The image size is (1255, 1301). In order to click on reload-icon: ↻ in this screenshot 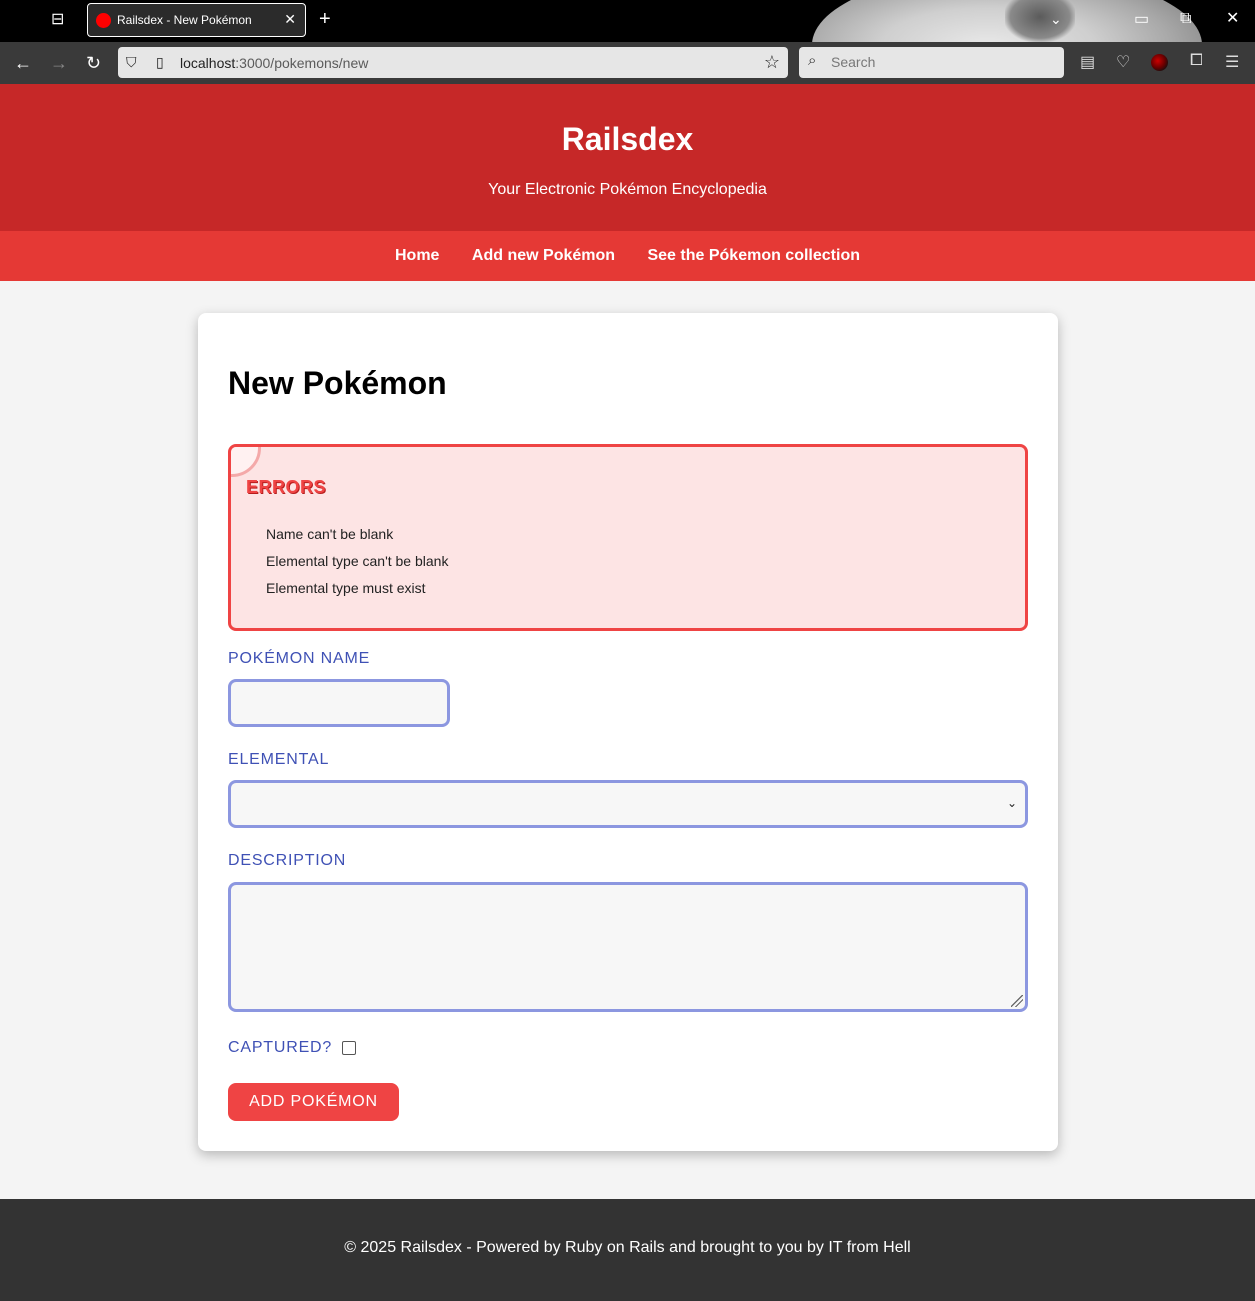, I will do `click(93, 63)`.